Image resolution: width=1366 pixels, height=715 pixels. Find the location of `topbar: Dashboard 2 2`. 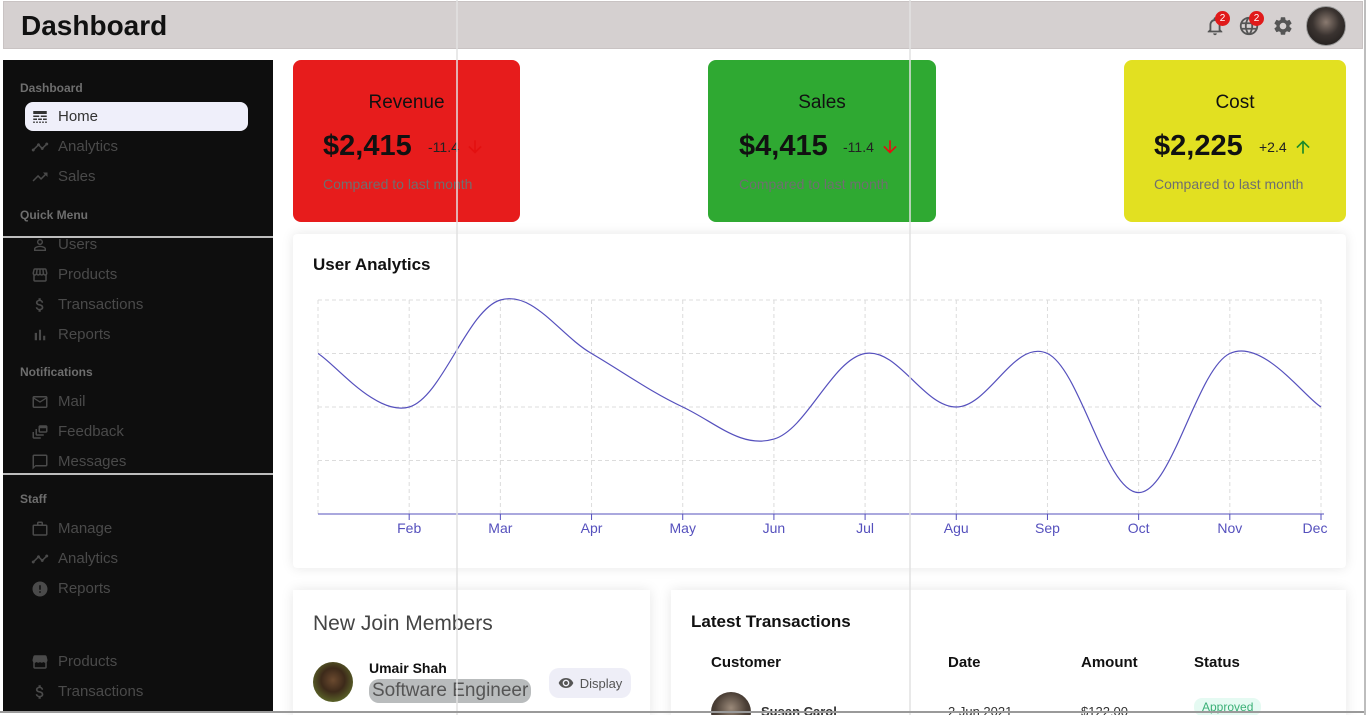

topbar: Dashboard 2 2 is located at coordinates (683, 25).